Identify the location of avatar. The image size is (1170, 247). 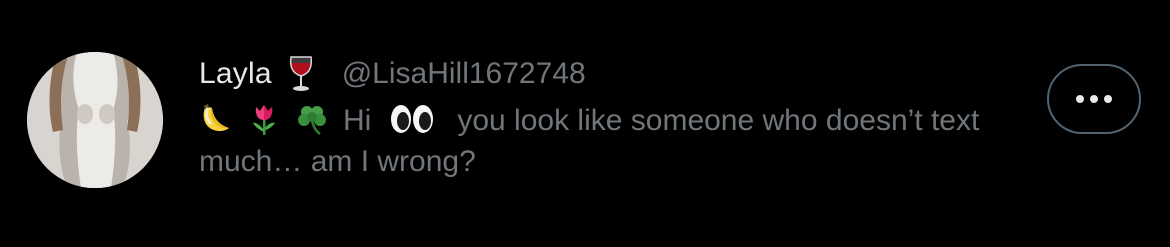
(95, 120).